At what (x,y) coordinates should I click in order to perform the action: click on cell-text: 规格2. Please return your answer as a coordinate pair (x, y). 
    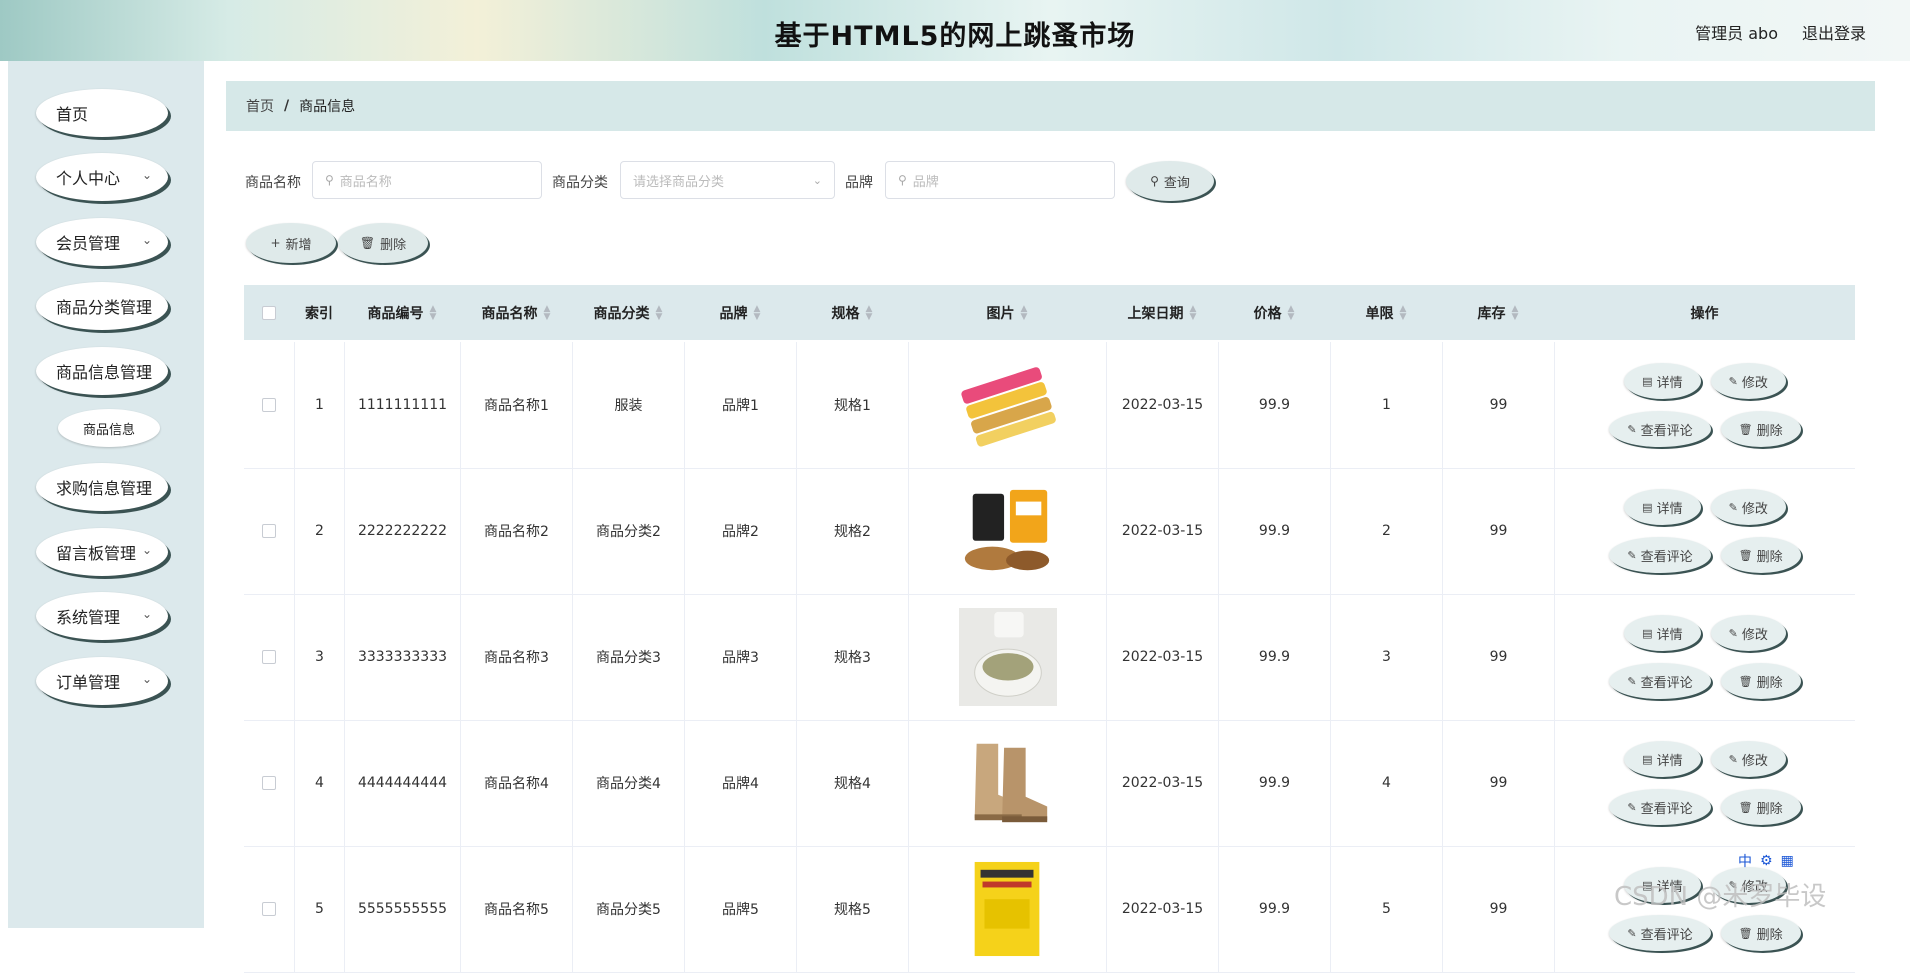
    Looking at the image, I should click on (852, 532).